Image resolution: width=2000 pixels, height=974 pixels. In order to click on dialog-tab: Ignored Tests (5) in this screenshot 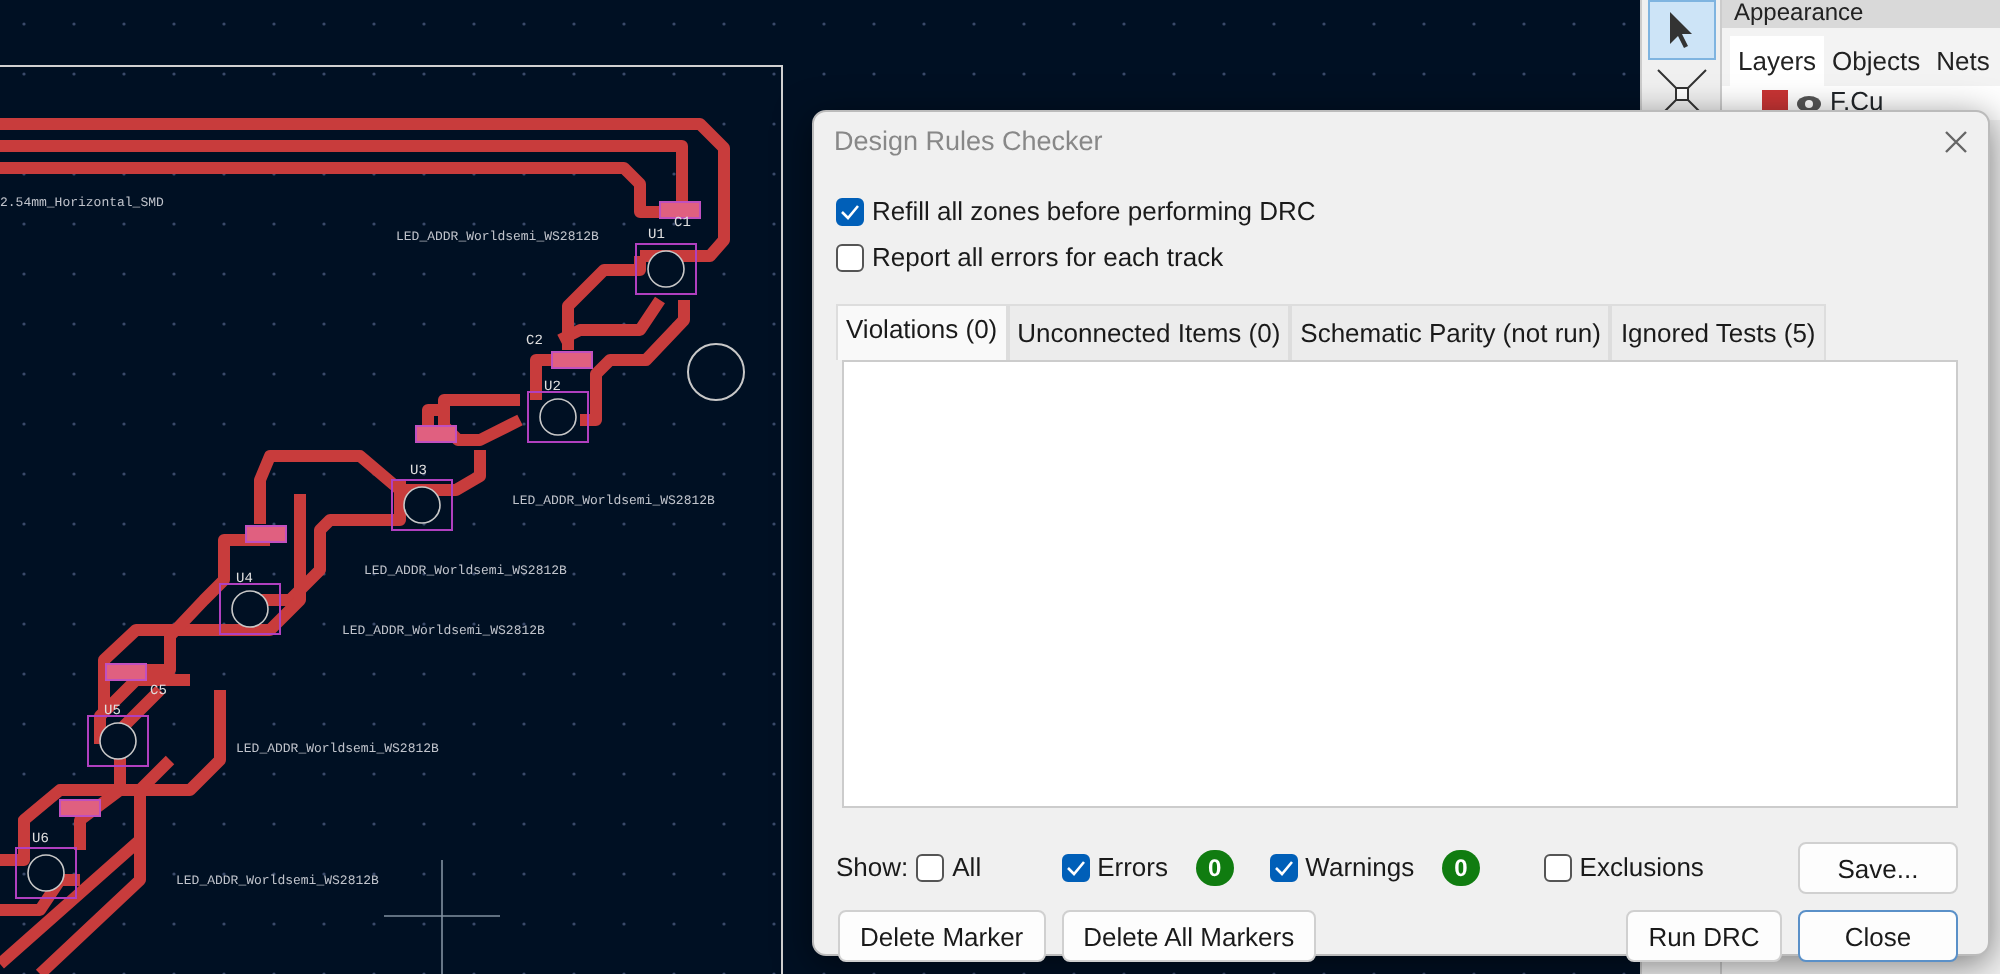, I will do `click(1718, 331)`.